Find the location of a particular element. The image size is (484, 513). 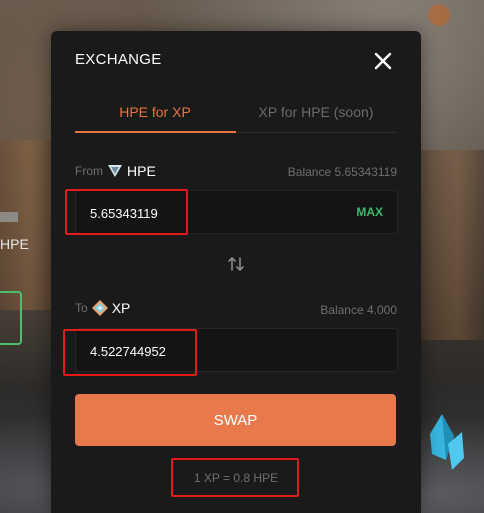

hpe-token-icon is located at coordinates (115, 171).